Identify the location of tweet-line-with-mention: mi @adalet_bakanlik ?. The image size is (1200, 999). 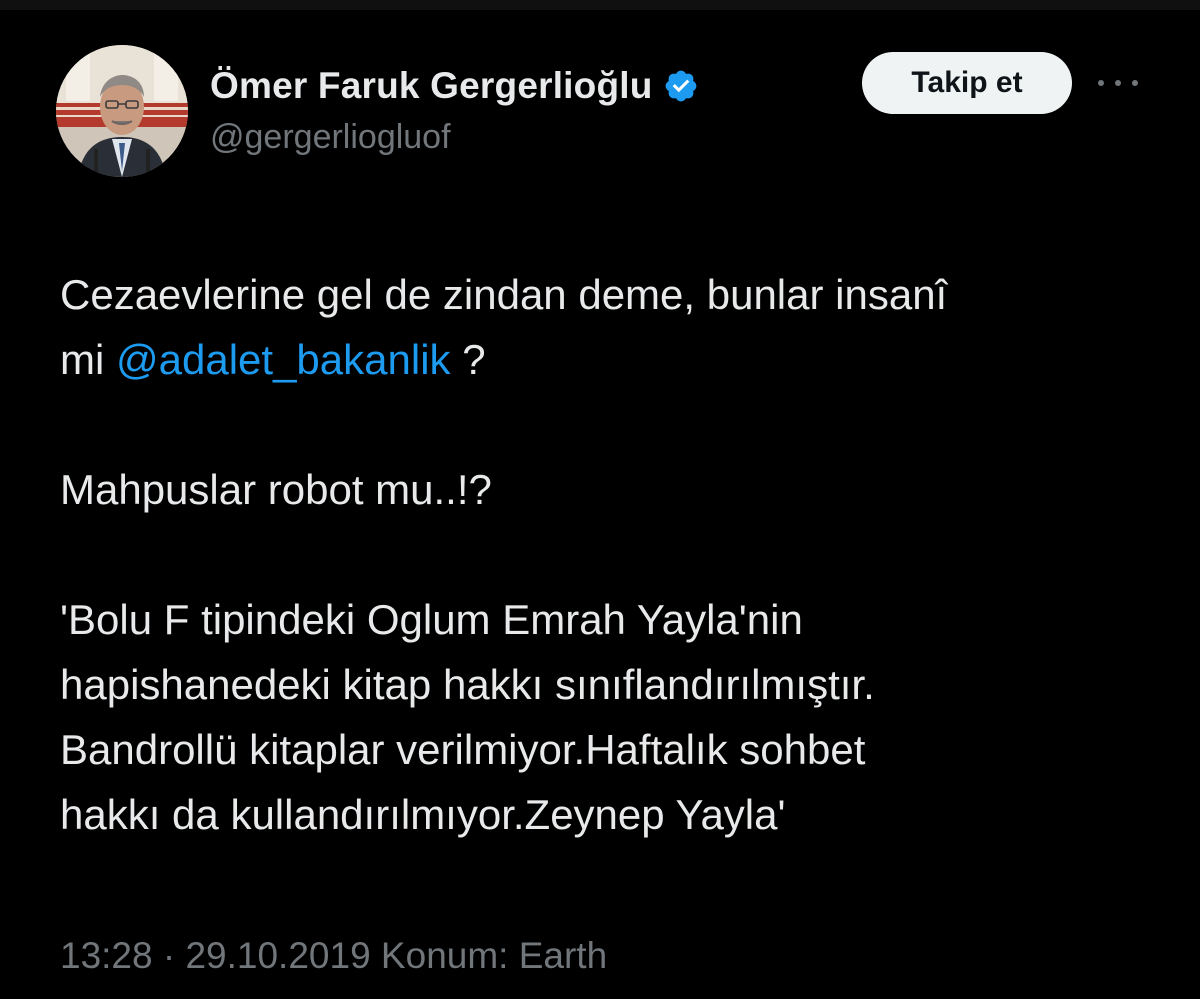
(600, 359).